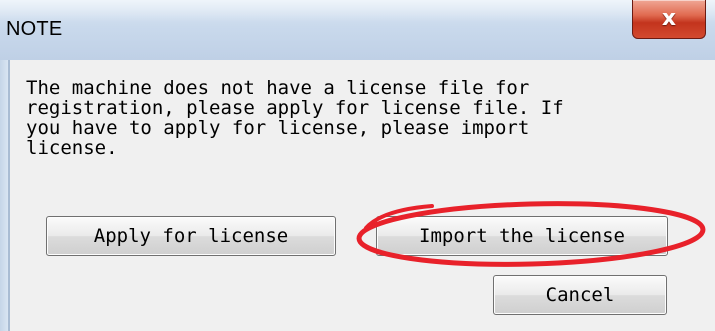  Describe the element at coordinates (191, 236) in the screenshot. I see `apply-license-button: Apply for license` at that location.